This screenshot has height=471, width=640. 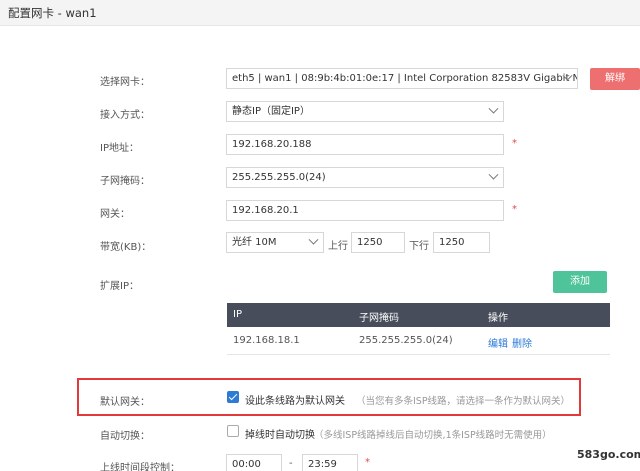 I want to click on auto-switch-label: 自动切换：, so click(x=125, y=436).